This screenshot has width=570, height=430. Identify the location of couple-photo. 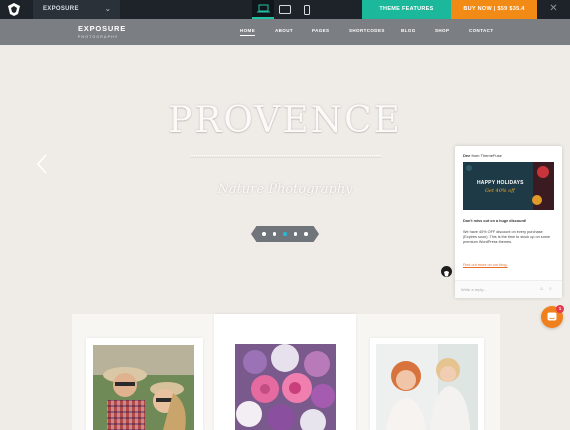
(143, 387).